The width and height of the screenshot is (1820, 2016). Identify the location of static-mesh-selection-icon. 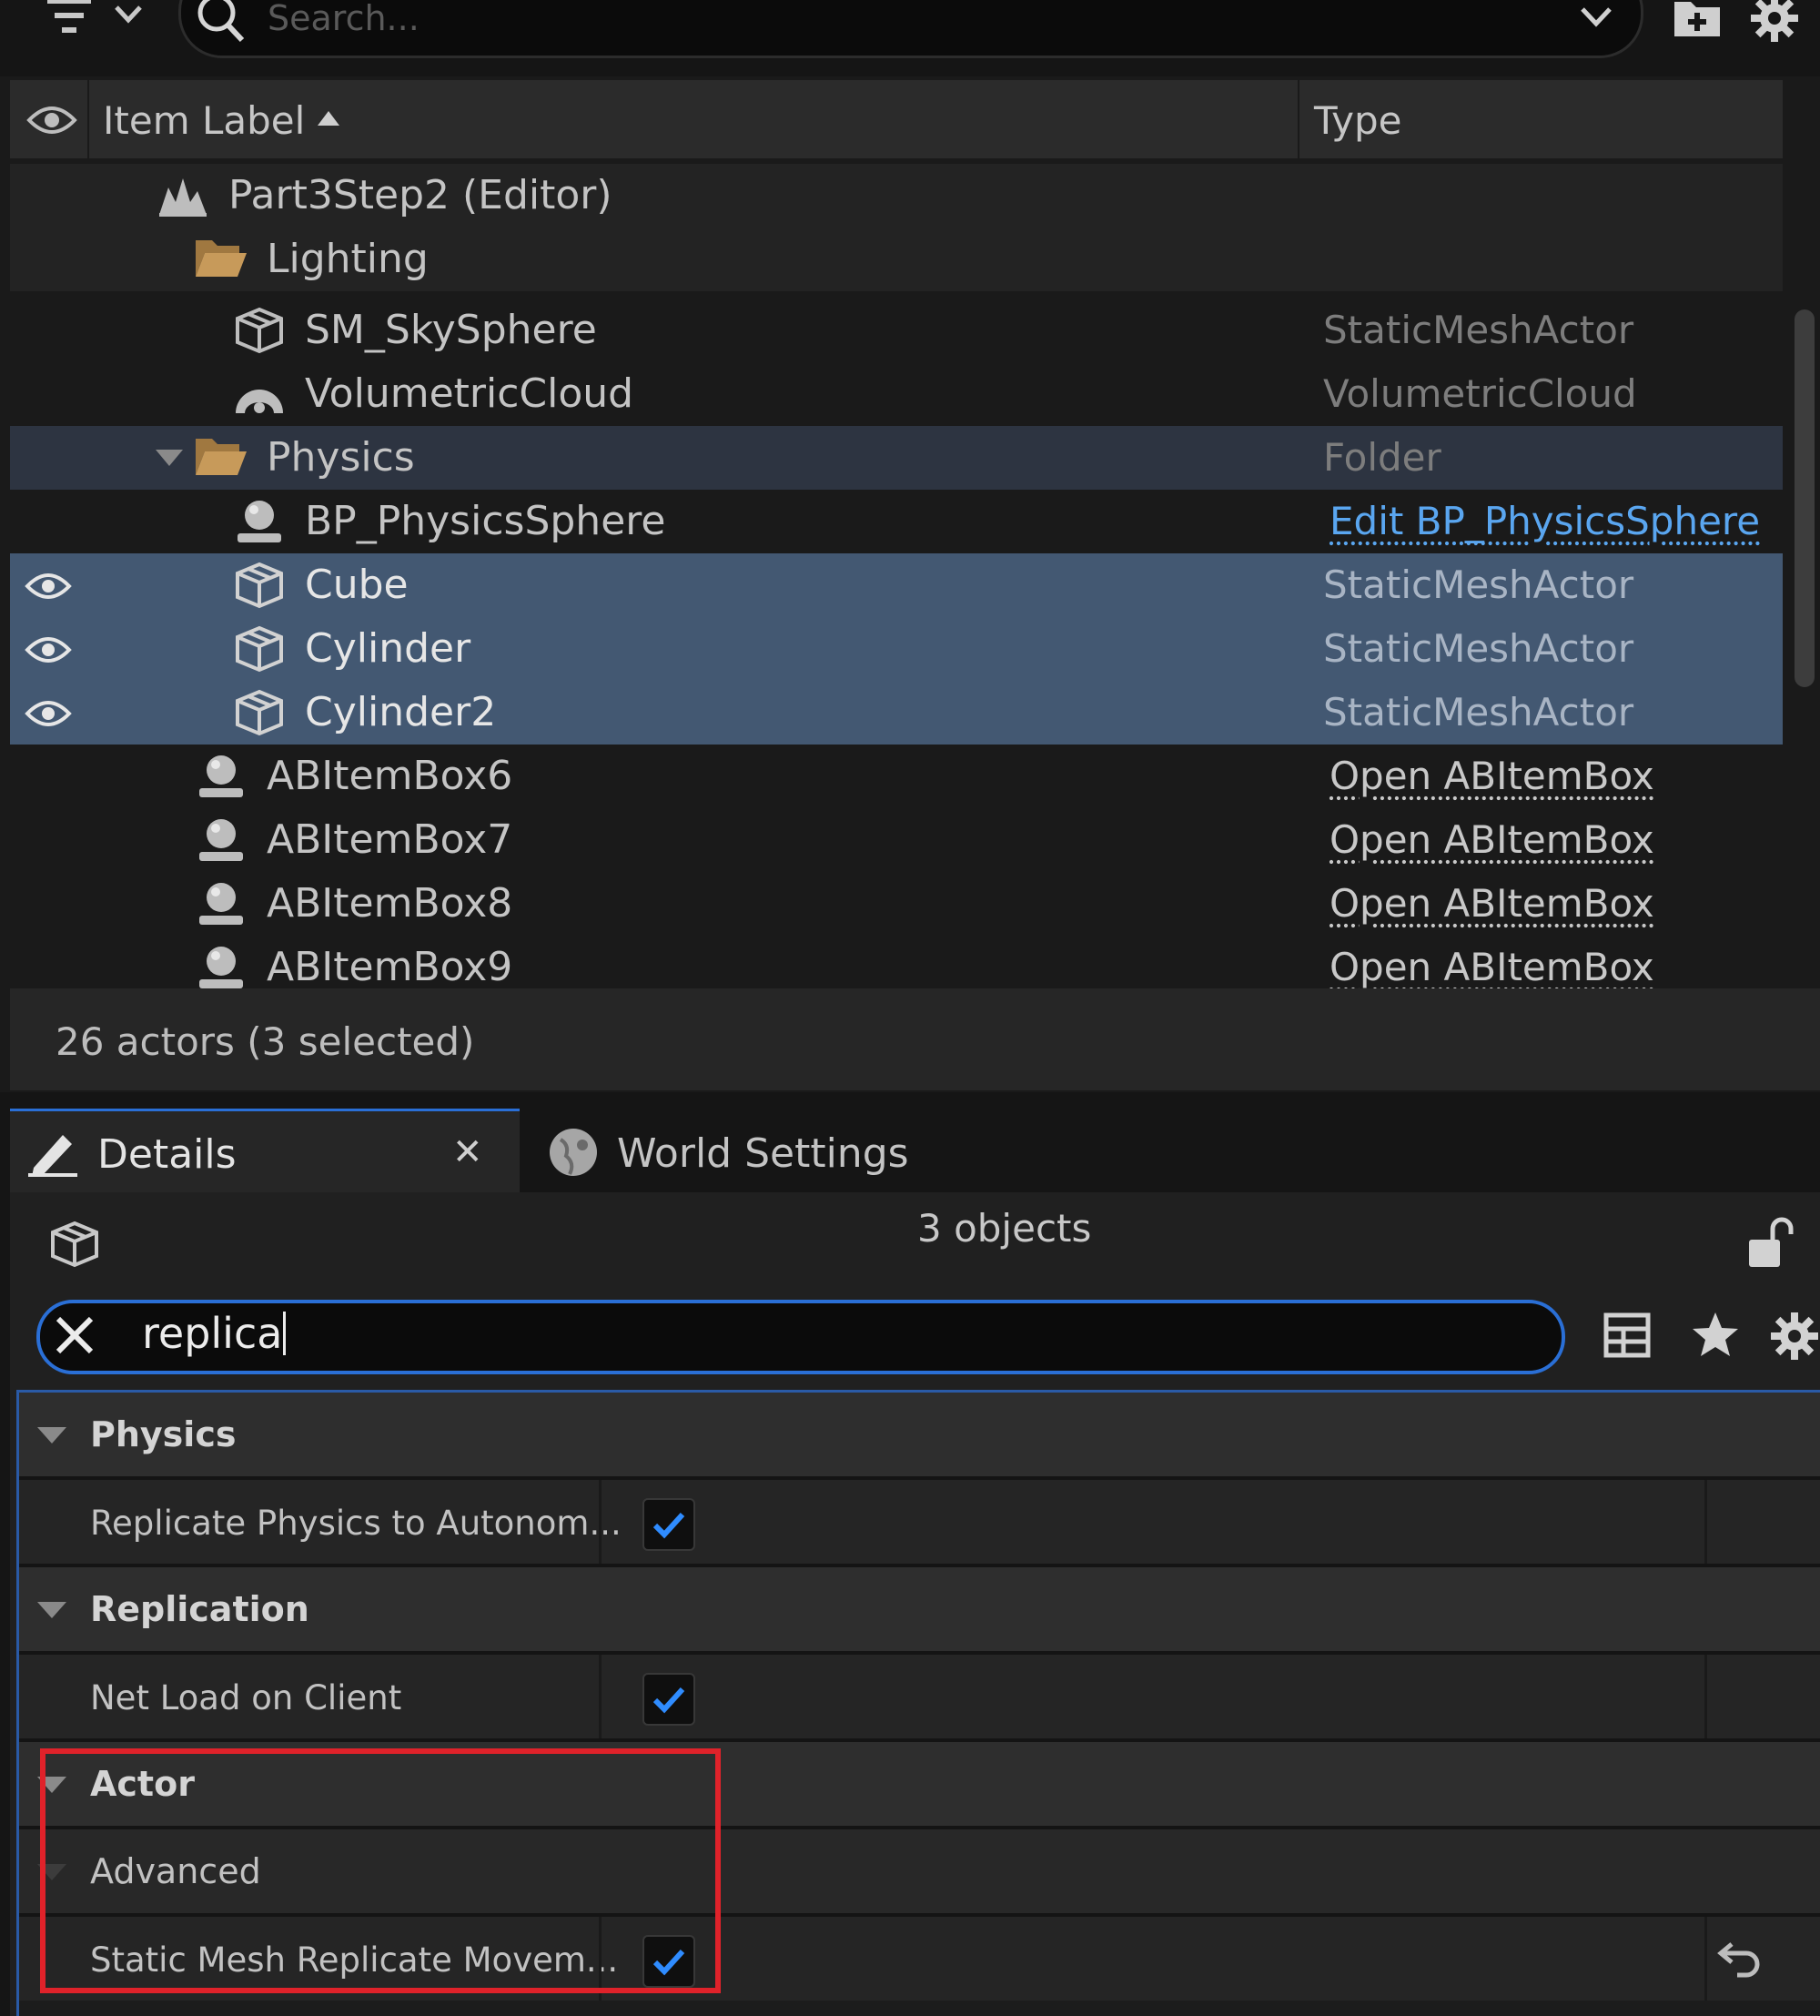
(74, 1245).